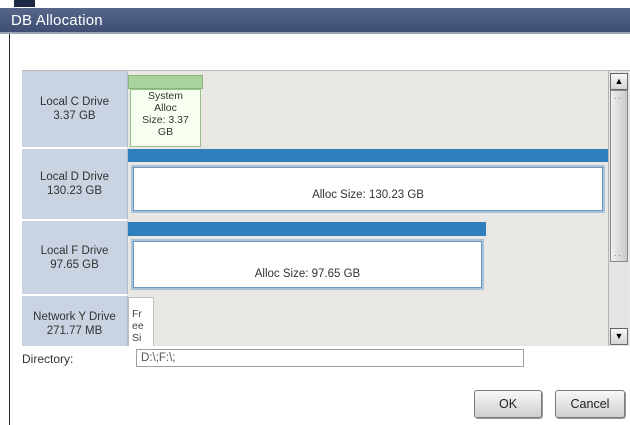  What do you see at coordinates (137, 338) in the screenshot?
I see `free-text-line: Si` at bounding box center [137, 338].